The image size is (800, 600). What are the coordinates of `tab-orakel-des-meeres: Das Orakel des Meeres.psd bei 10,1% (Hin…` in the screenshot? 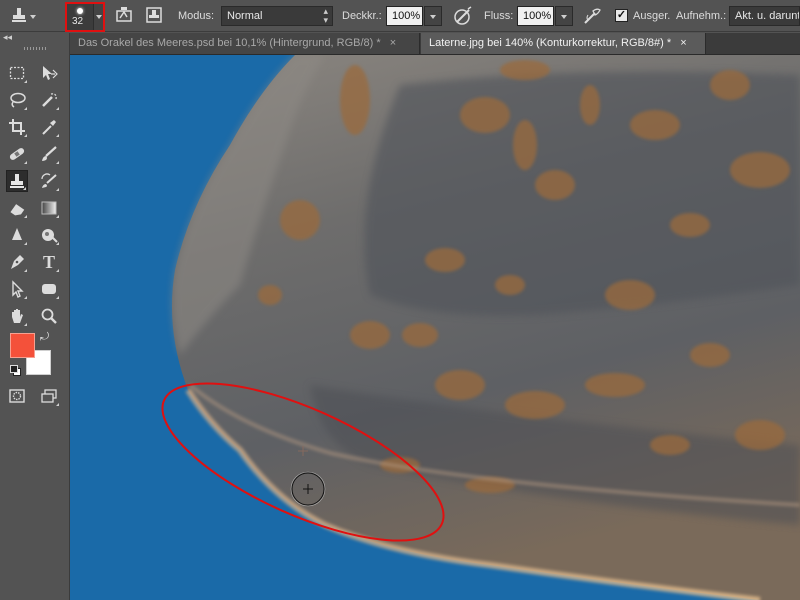 It's located at (245, 43).